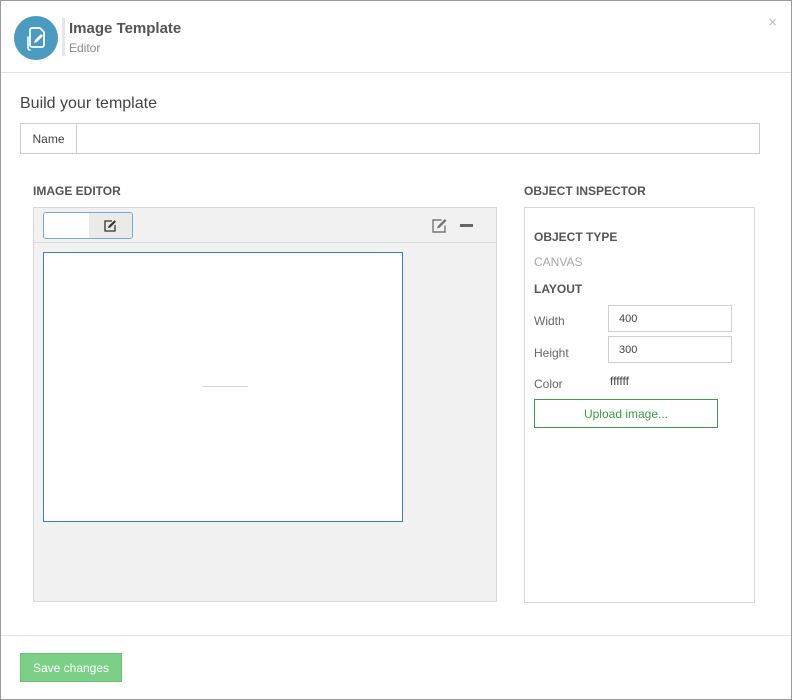 Image resolution: width=792 pixels, height=700 pixels. I want to click on name-input, so click(418, 138).